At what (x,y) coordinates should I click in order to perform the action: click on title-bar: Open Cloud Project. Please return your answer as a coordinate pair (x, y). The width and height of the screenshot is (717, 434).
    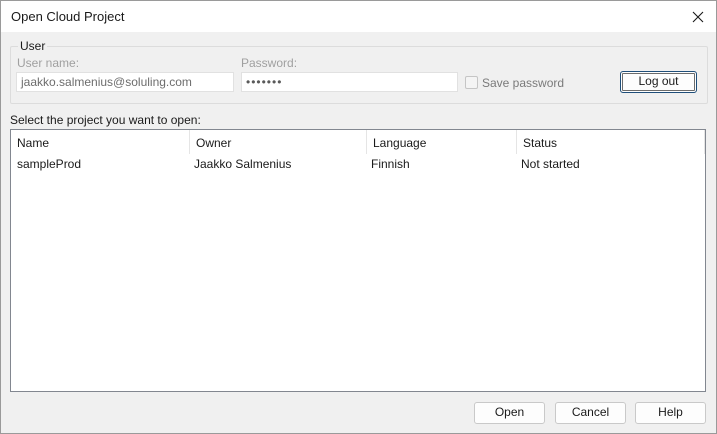
    Looking at the image, I should click on (358, 16).